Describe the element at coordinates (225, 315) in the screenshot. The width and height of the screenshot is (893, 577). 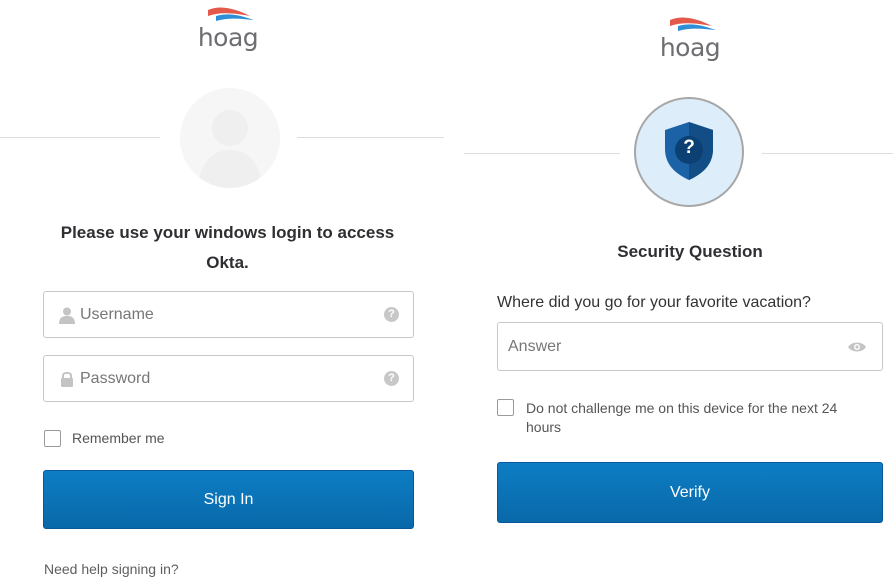
I see `username-input` at that location.